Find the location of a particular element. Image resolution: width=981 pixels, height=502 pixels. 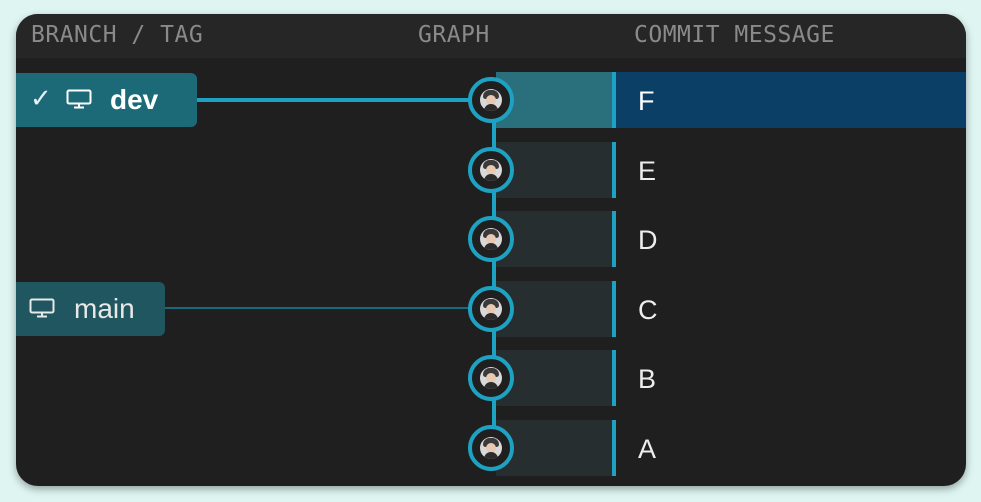

column-header-graph: GRAPH is located at coordinates (454, 35).